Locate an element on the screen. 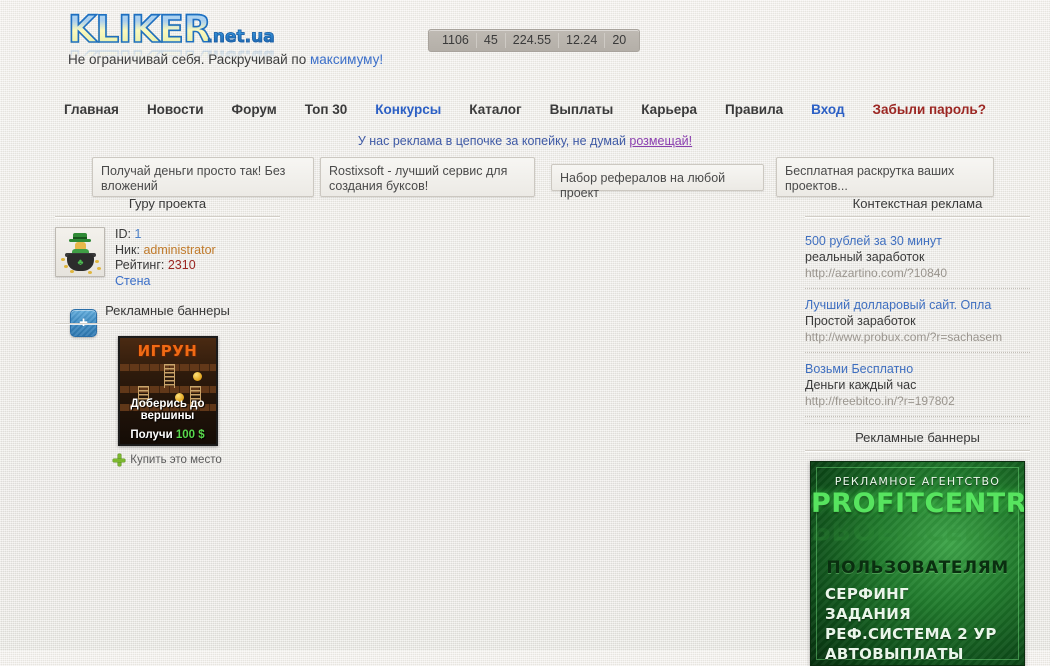 The width and height of the screenshot is (1050, 666). left-banners-section-title: Рекламные баннеры is located at coordinates (167, 313).